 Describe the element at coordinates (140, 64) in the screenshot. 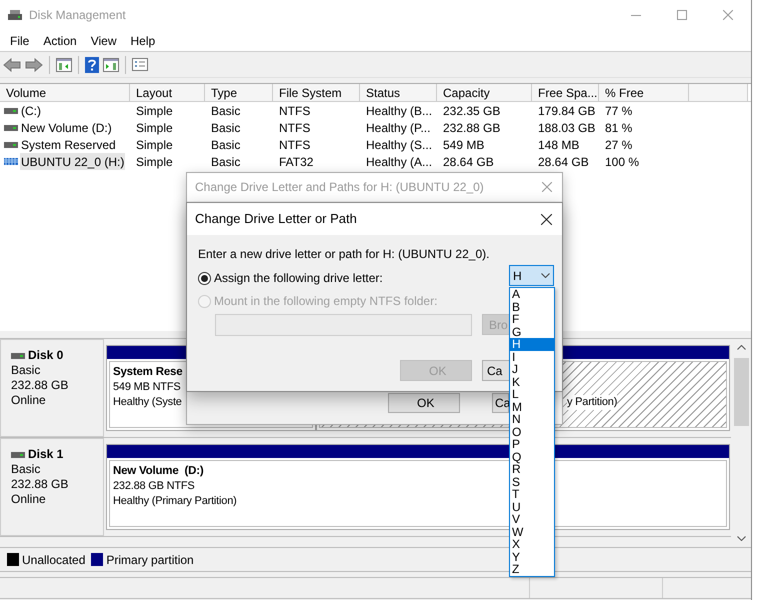

I see `properties-icon` at that location.